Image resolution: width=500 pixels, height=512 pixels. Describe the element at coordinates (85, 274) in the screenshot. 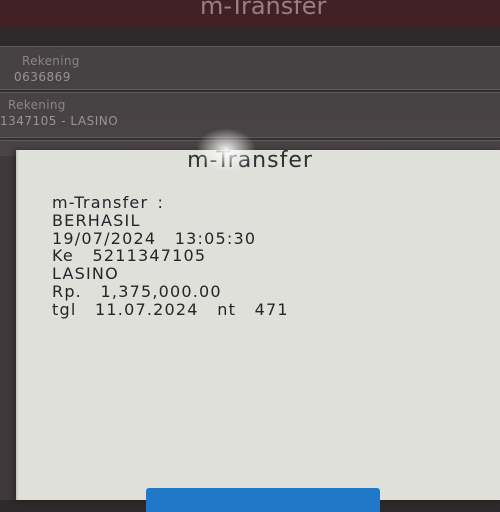

I see `message-line-recipient-name: LASINO` at that location.